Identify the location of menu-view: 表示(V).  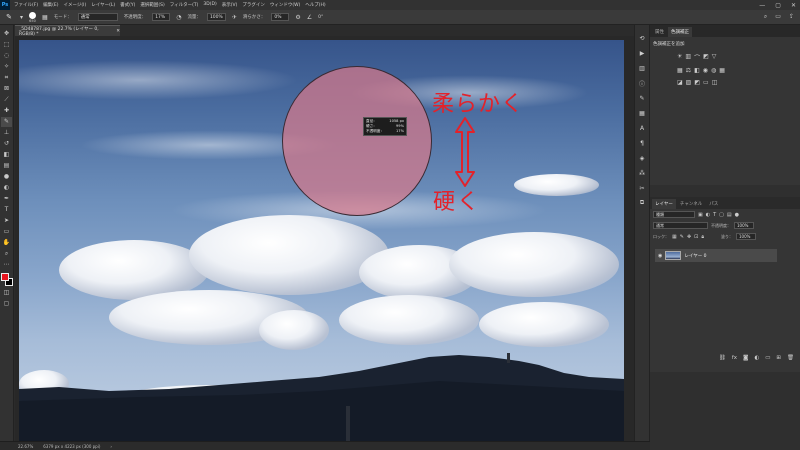
(230, 5).